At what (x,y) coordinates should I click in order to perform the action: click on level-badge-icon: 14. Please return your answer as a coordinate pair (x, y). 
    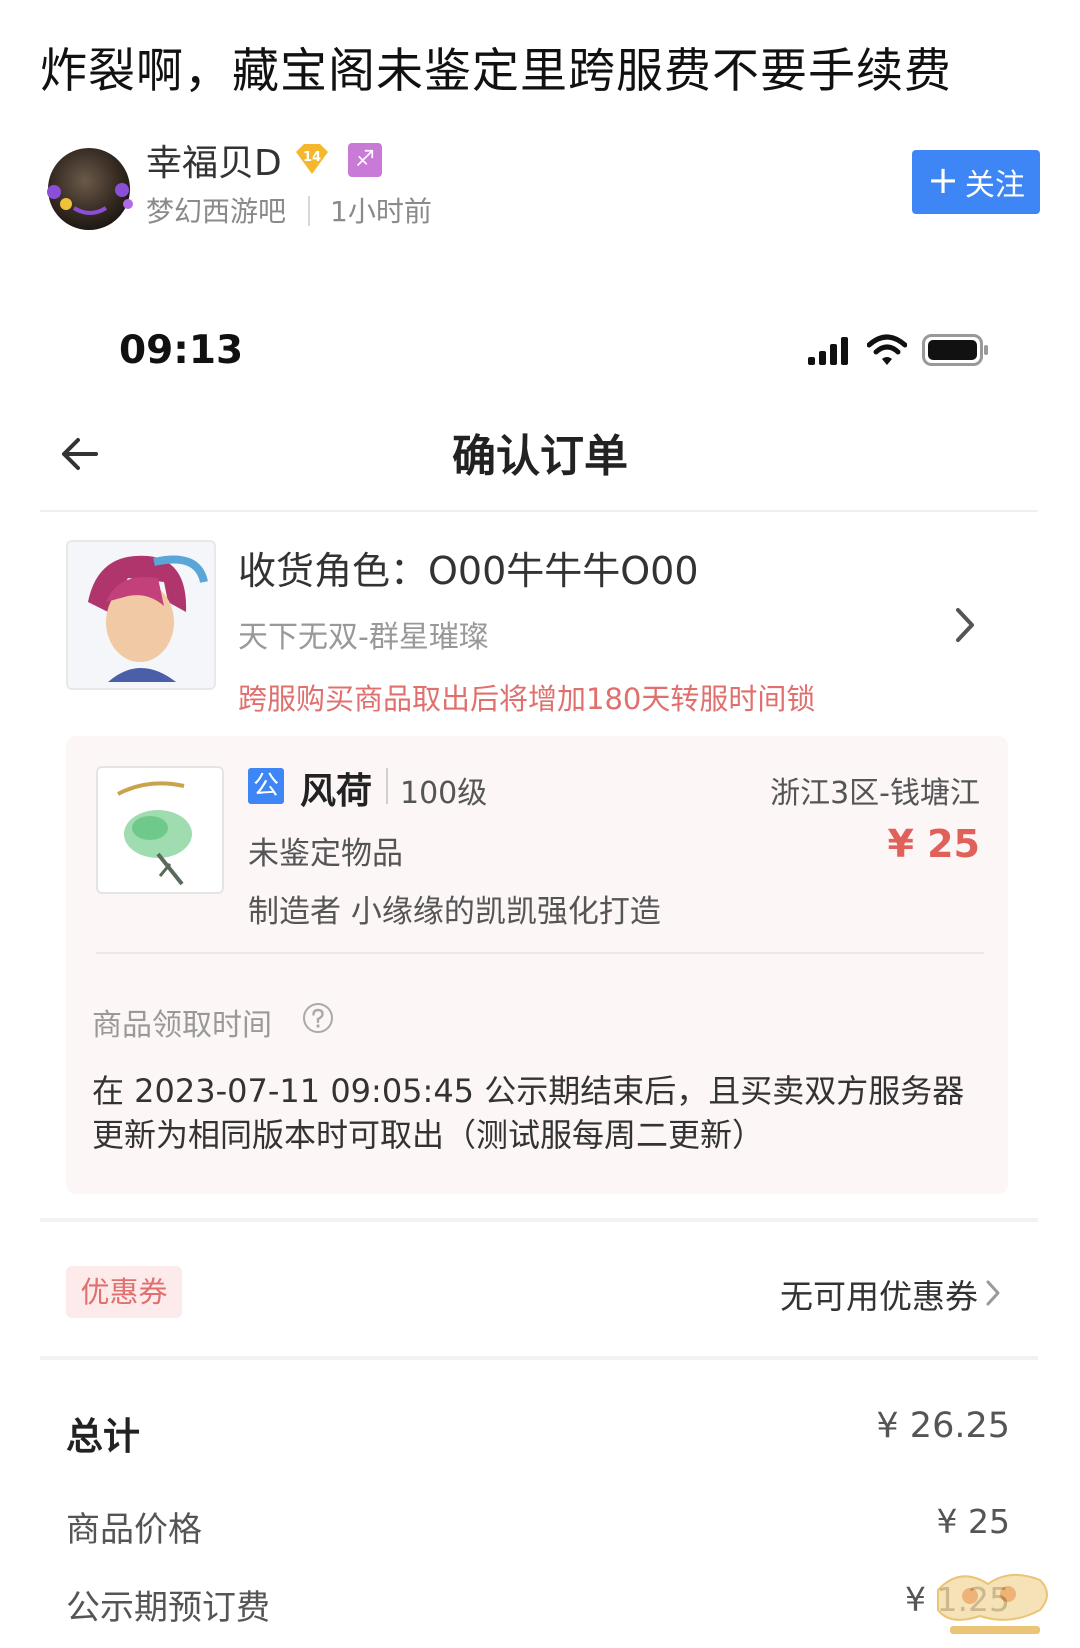
    Looking at the image, I should click on (312, 159).